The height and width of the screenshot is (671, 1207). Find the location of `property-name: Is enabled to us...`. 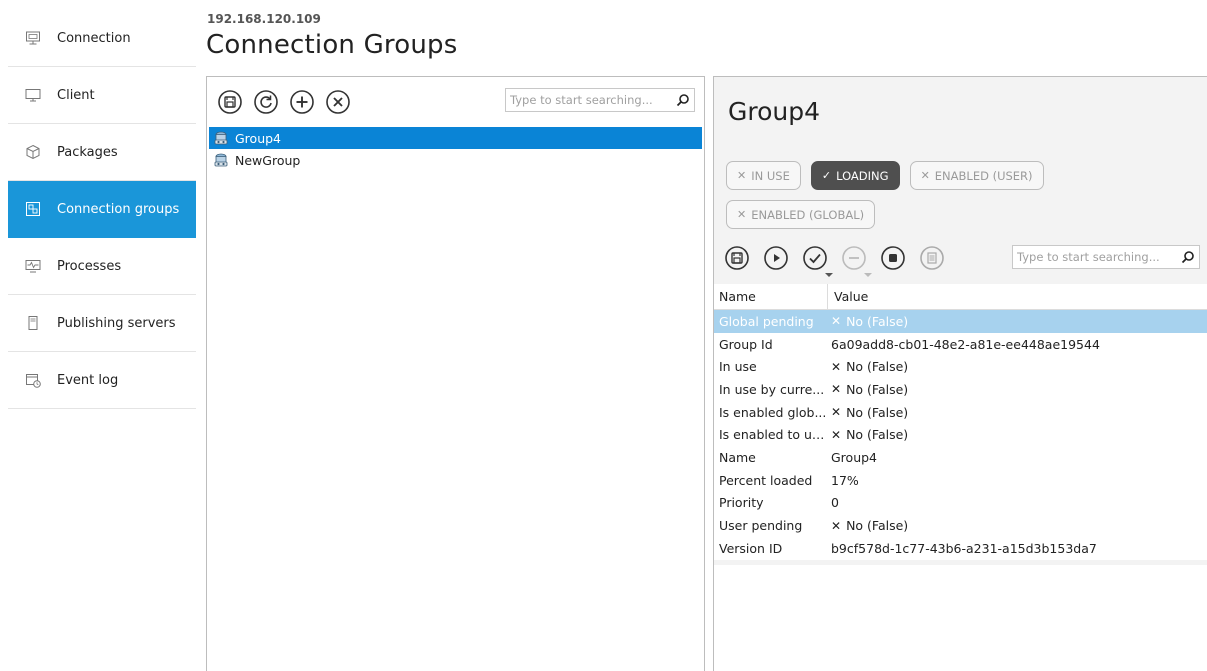

property-name: Is enabled to us... is located at coordinates (773, 435).